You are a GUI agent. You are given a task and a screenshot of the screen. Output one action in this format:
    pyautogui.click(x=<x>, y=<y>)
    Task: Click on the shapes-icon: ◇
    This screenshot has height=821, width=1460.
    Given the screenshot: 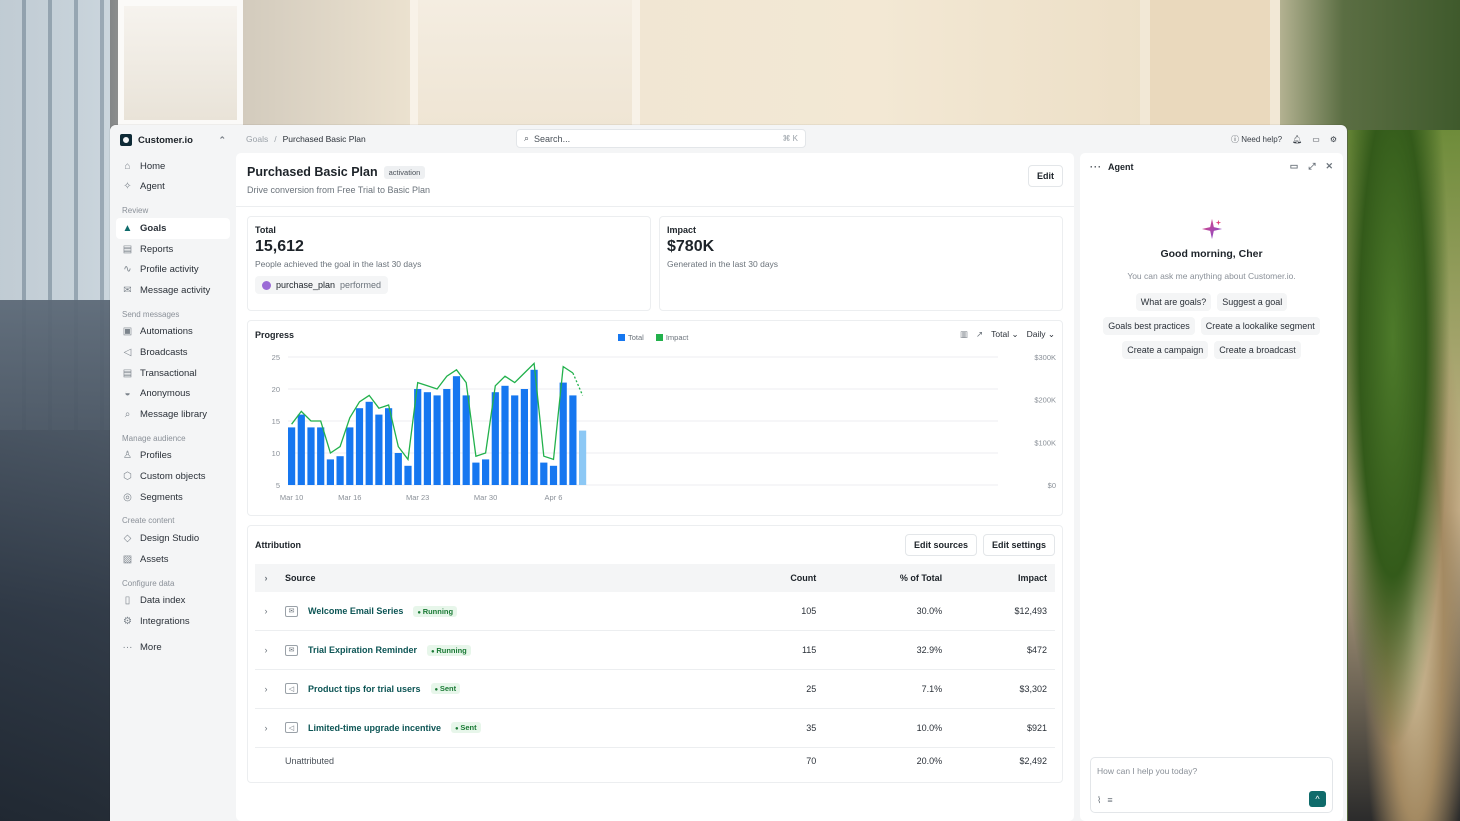 What is the action you would take?
    pyautogui.click(x=127, y=539)
    